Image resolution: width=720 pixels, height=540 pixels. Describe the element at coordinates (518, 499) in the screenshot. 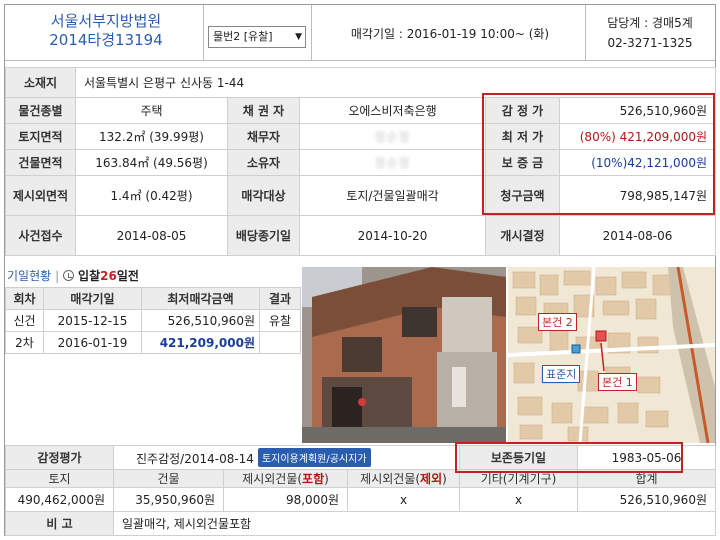

I see `machinery-value: x` at that location.